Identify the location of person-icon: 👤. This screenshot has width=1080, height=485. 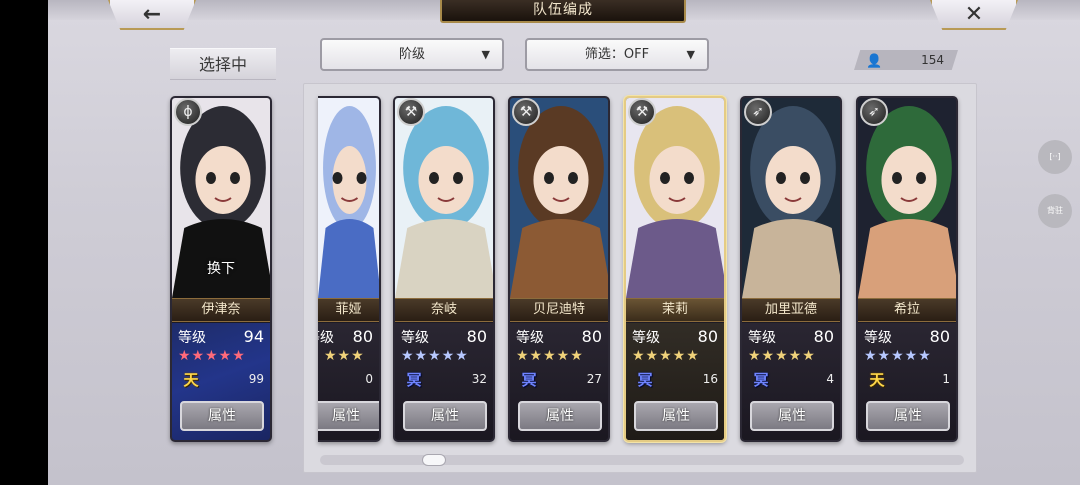
(874, 61).